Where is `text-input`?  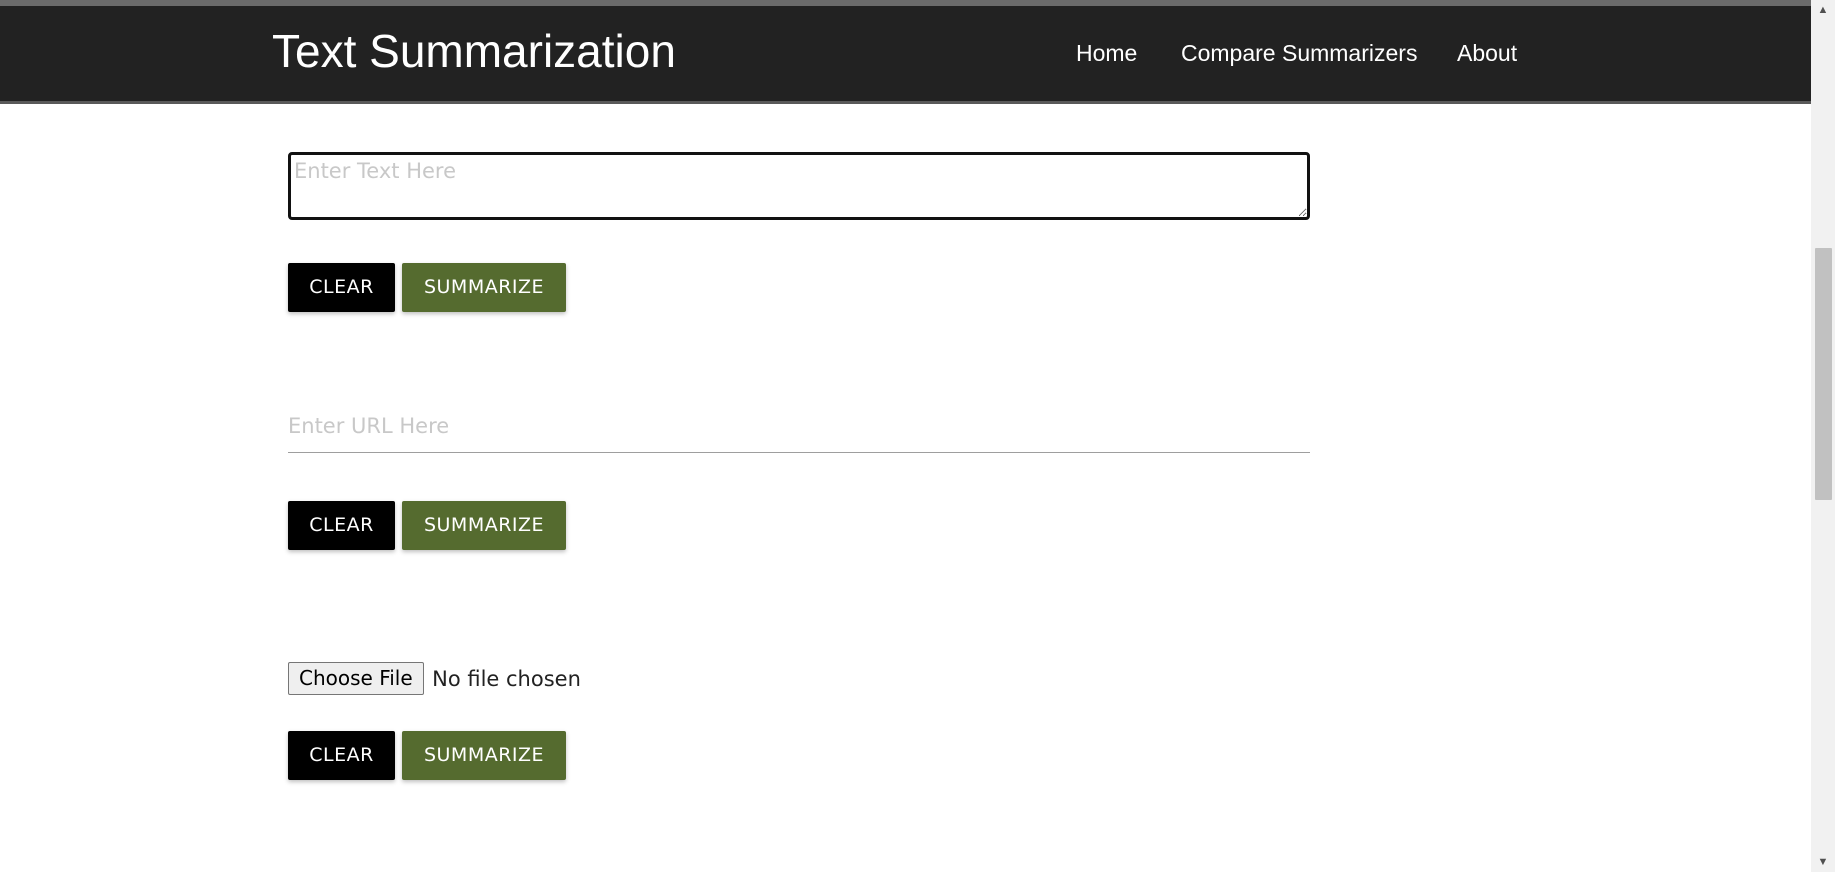
text-input is located at coordinates (799, 186).